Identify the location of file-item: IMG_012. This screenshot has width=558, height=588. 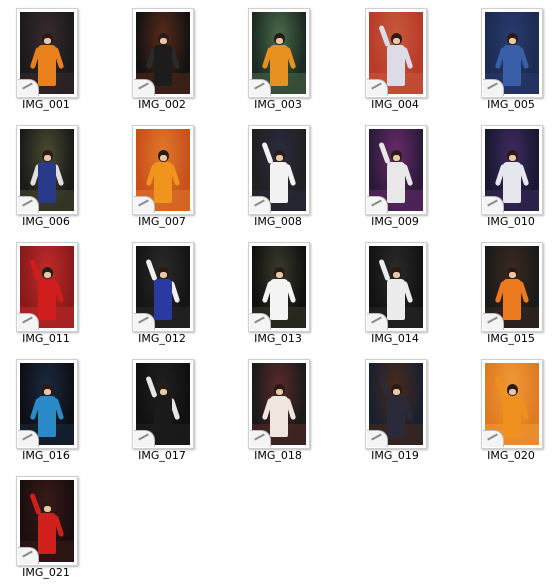
(166, 293).